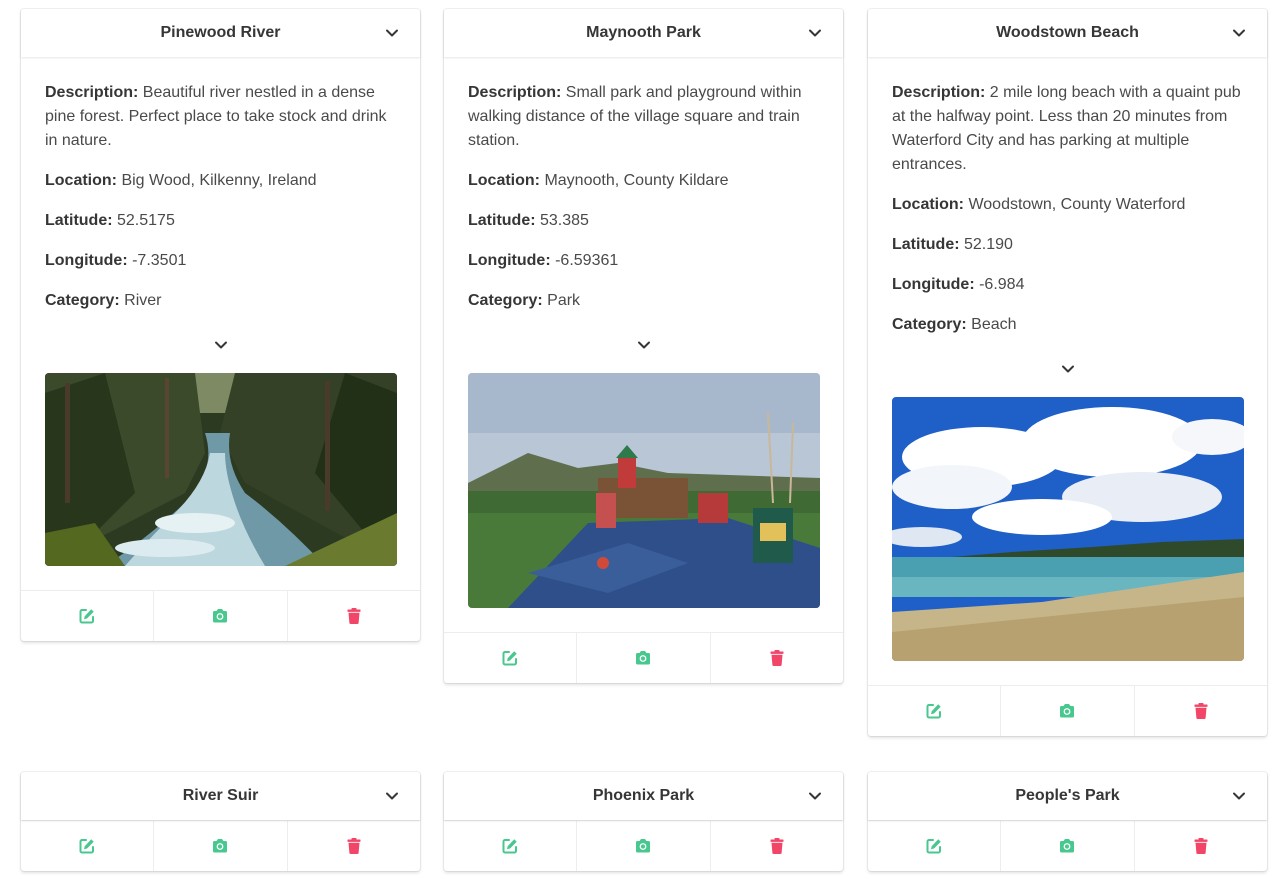 The width and height of the screenshot is (1285, 884). What do you see at coordinates (146, 220) in the screenshot?
I see `field-value: 52.5175` at bounding box center [146, 220].